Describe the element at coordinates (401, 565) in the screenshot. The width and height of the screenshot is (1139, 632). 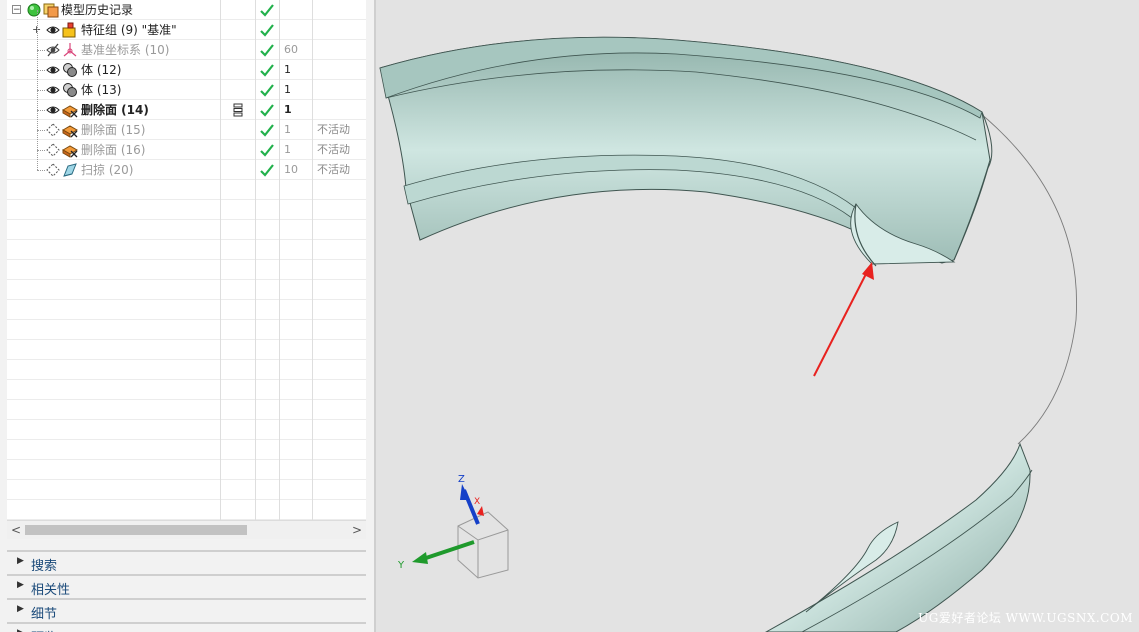
I see `y-axis-label: Y` at that location.